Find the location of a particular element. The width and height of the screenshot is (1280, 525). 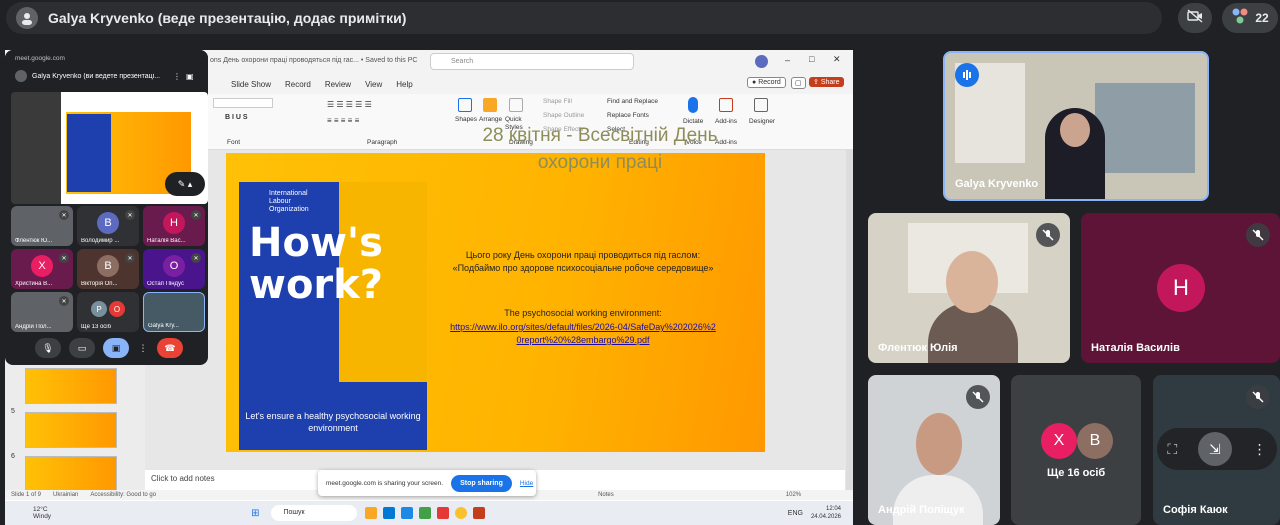

pip-tile-avatar: В is located at coordinates (108, 266).